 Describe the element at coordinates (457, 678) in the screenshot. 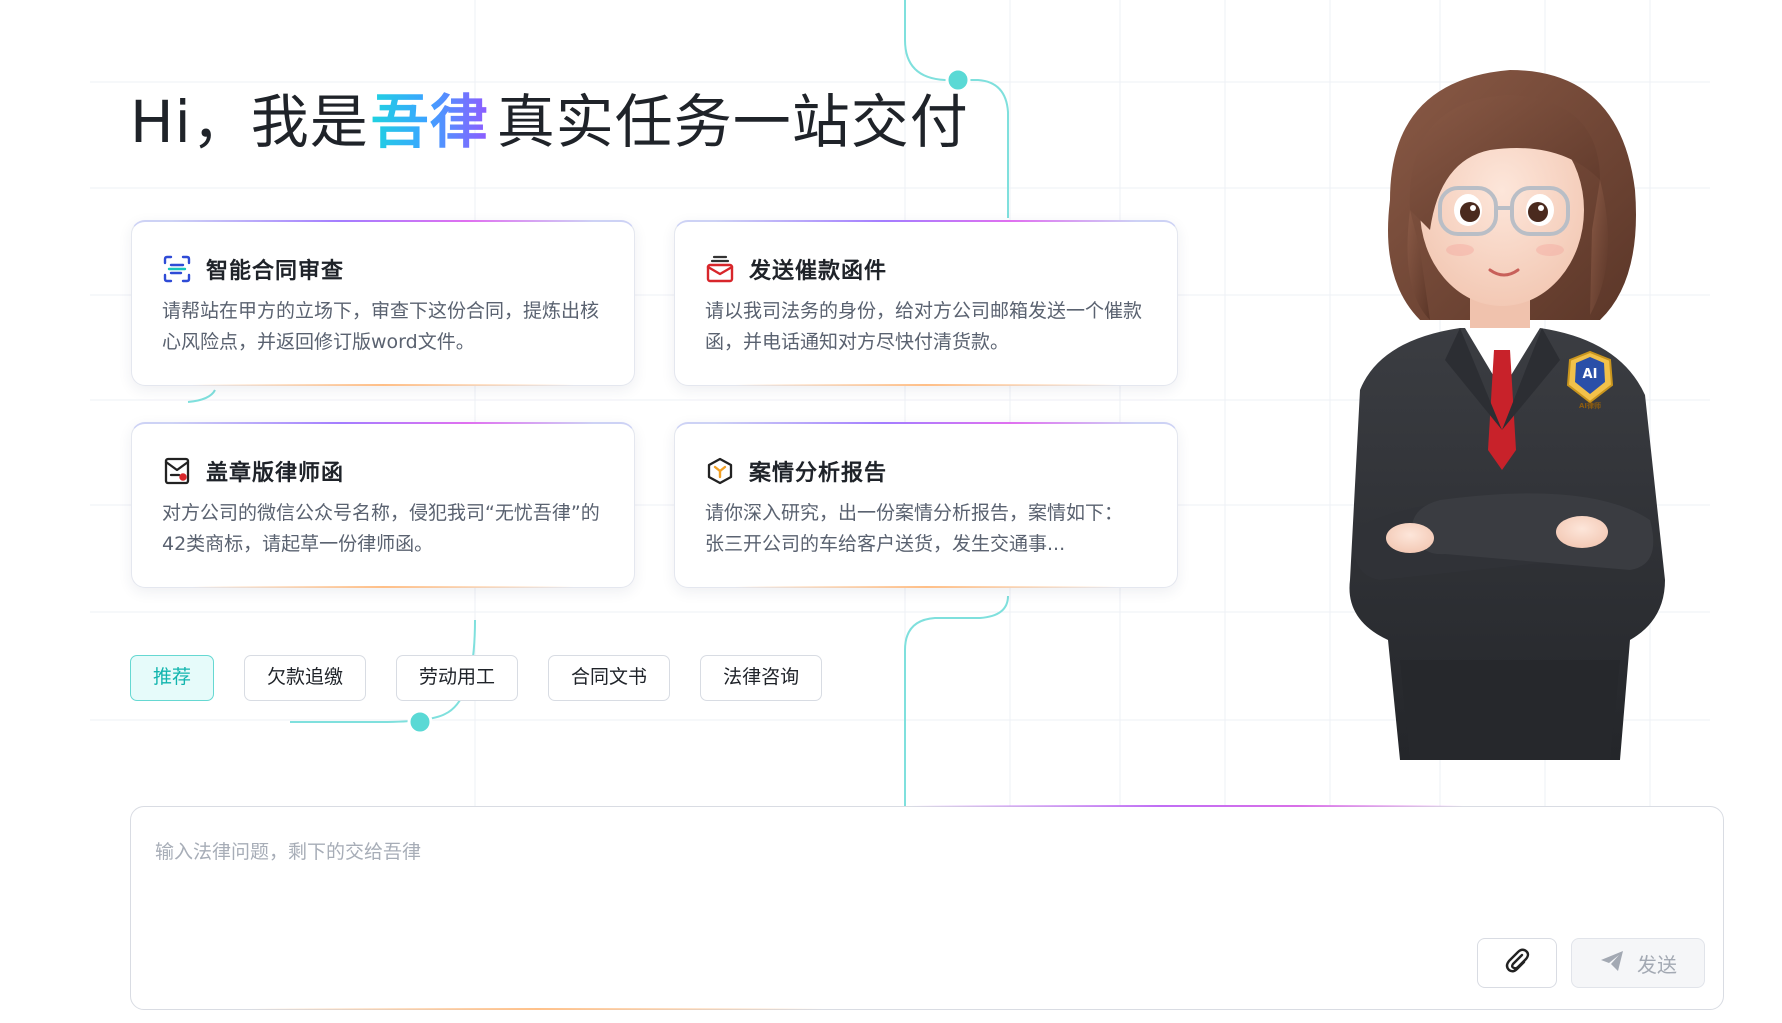

I see `tag-labor-employment: 劳动用工` at that location.